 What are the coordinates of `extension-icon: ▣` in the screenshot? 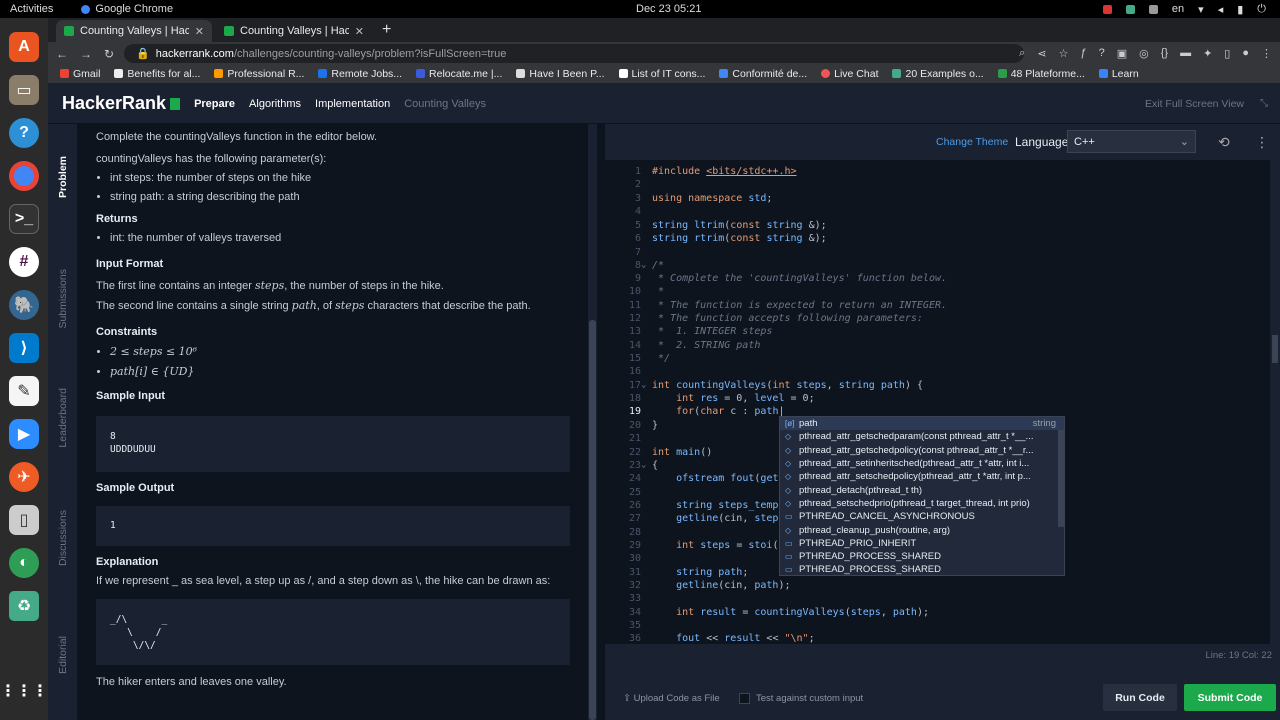 It's located at (1122, 53).